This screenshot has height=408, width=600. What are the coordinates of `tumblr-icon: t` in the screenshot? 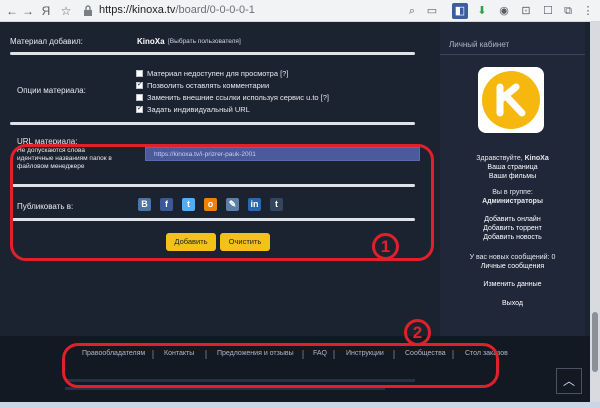 It's located at (276, 204).